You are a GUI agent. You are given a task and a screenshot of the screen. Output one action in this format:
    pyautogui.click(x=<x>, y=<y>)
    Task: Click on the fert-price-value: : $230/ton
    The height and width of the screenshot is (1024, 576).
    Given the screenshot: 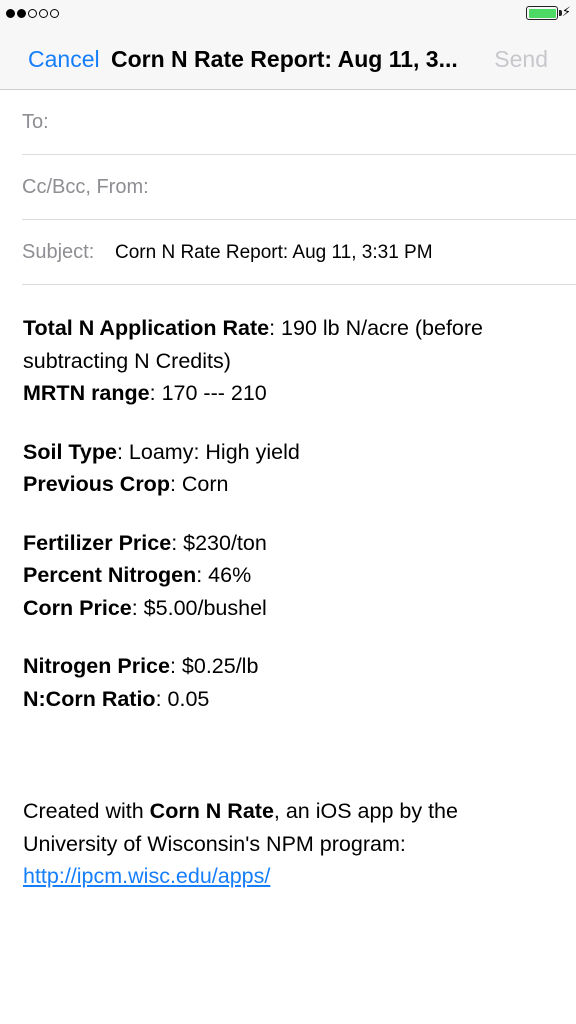 What is the action you would take?
    pyautogui.click(x=219, y=542)
    